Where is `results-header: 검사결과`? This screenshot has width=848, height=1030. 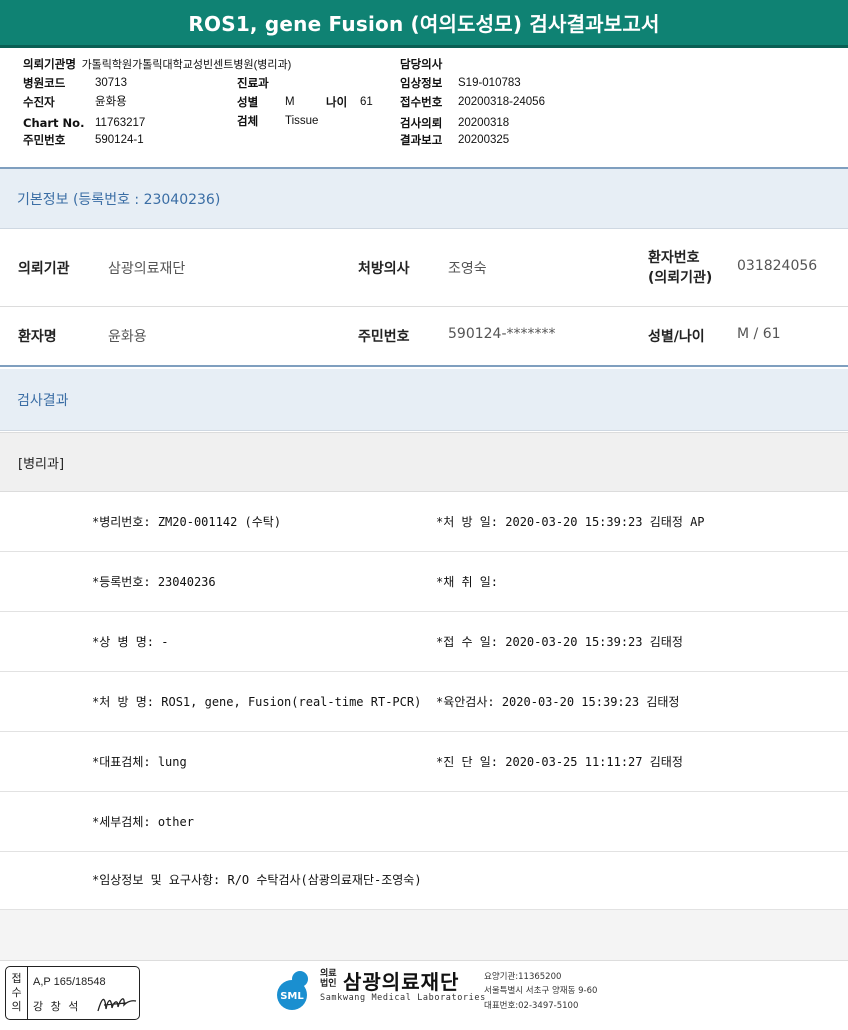
results-header: 검사결과 is located at coordinates (424, 400).